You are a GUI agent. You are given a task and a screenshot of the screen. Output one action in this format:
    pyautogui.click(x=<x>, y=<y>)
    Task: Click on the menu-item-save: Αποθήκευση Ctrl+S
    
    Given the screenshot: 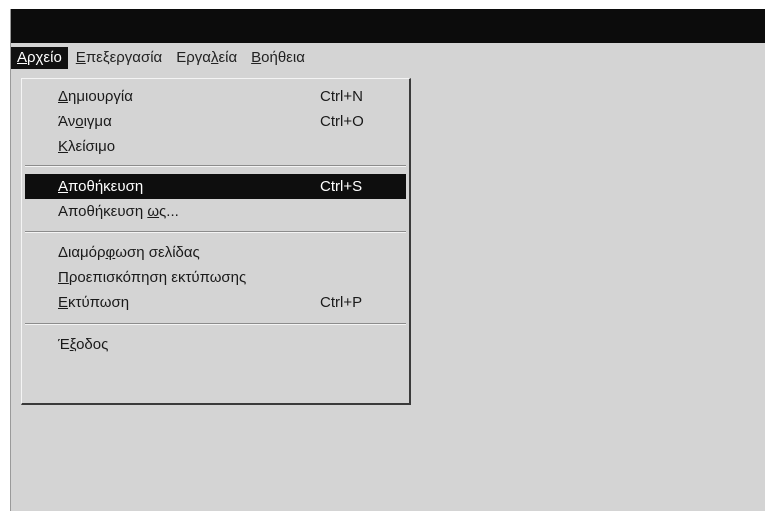 What is the action you would take?
    pyautogui.click(x=215, y=186)
    